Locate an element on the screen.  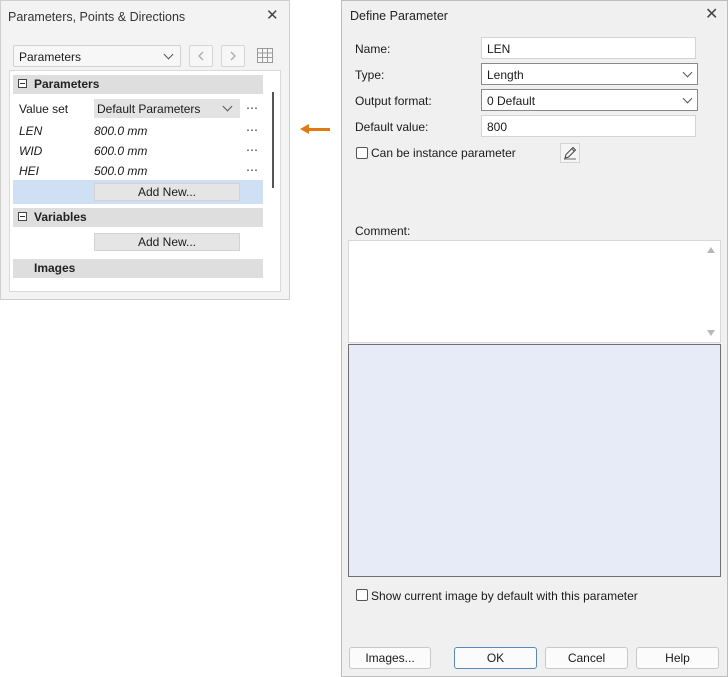
next-button is located at coordinates (233, 56).